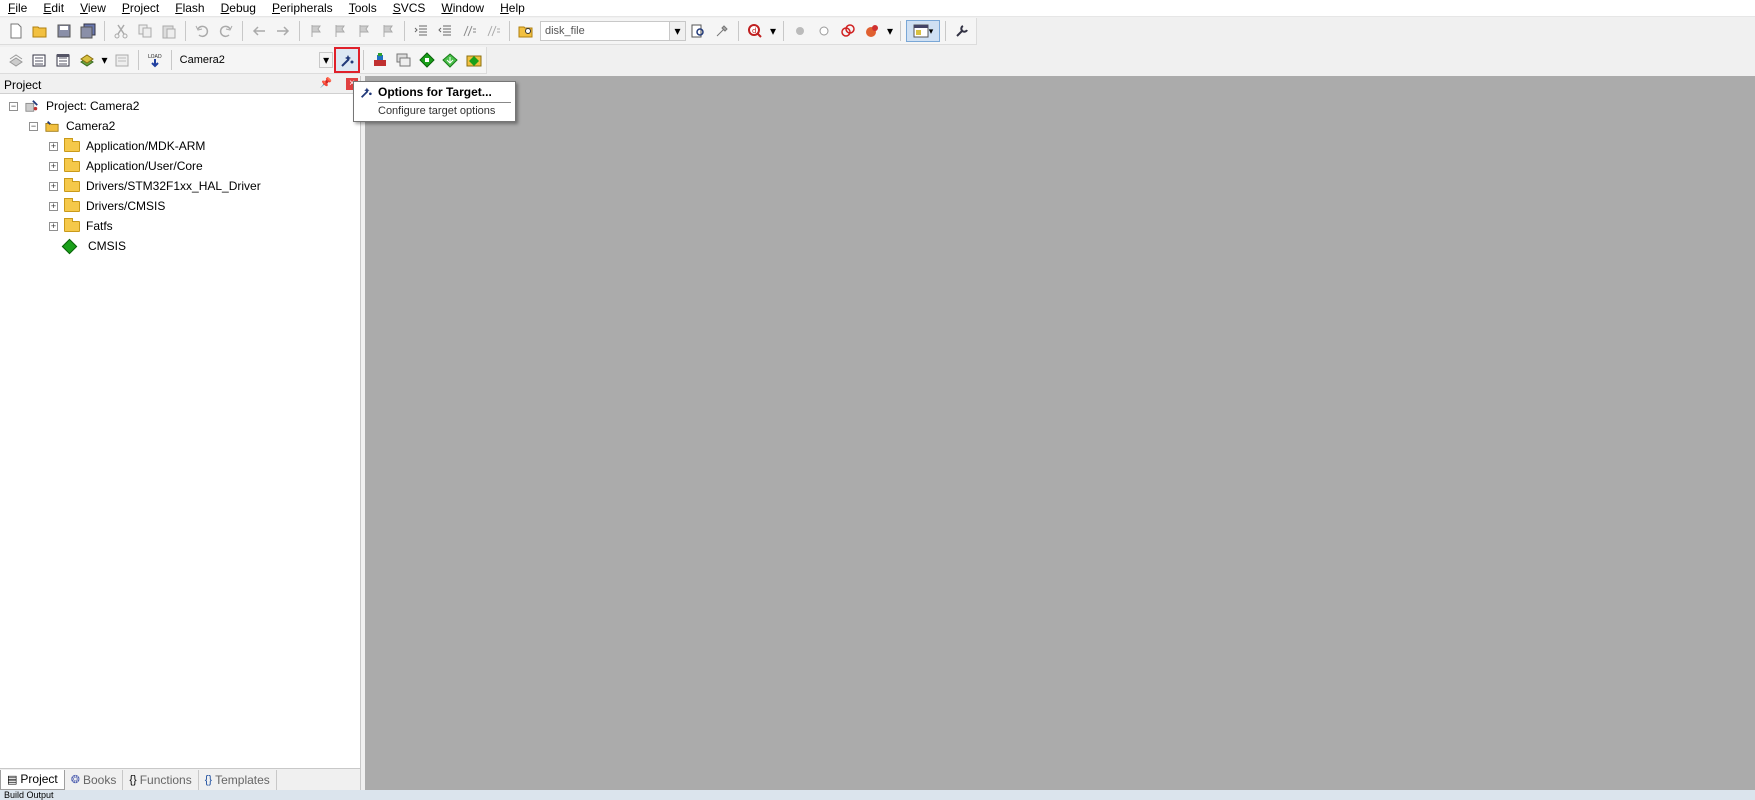  I want to click on tree-root: − Project: Camera2, so click(180, 106).